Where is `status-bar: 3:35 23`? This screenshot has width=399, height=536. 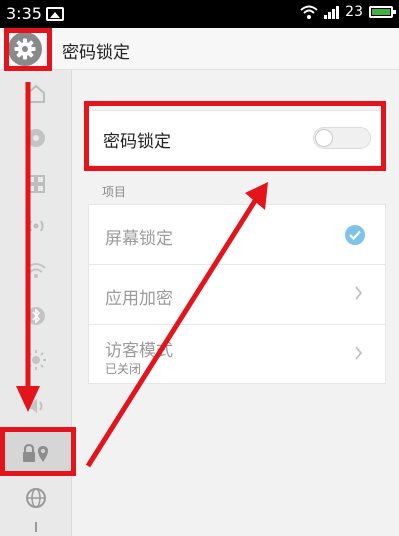 status-bar: 3:35 23 is located at coordinates (199, 14).